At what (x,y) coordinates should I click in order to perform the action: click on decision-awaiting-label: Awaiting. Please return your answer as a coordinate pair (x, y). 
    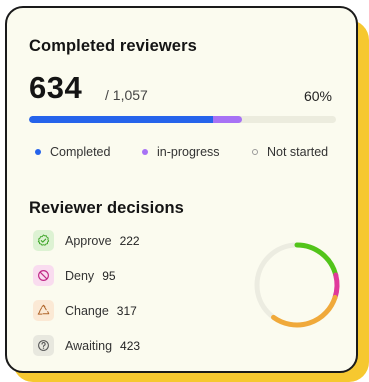
    Looking at the image, I should click on (89, 345).